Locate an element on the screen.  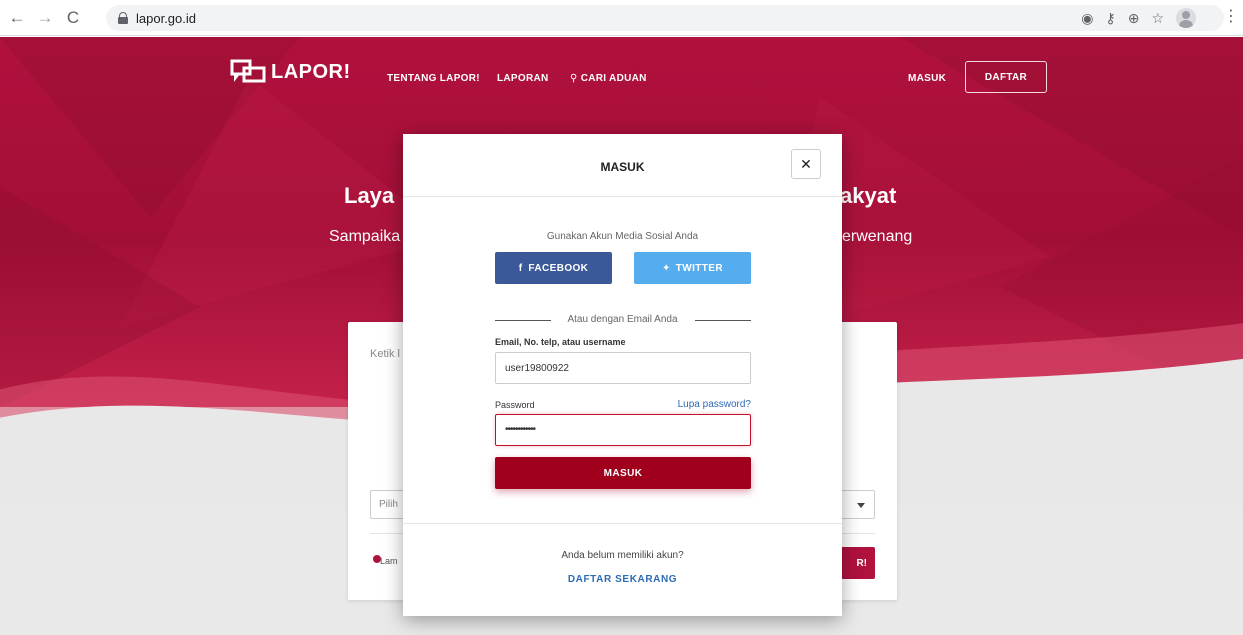
forward-icon: → is located at coordinates (45, 18).